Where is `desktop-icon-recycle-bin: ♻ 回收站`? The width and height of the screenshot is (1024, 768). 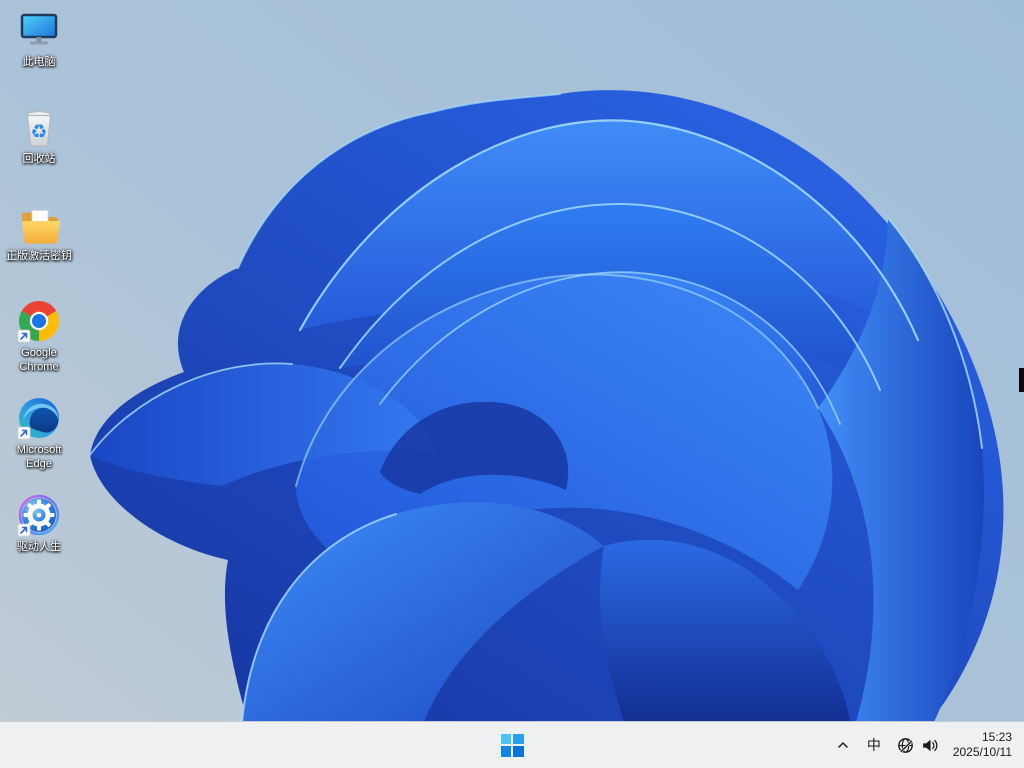 desktop-icon-recycle-bin: ♻ 回收站 is located at coordinates (39, 135).